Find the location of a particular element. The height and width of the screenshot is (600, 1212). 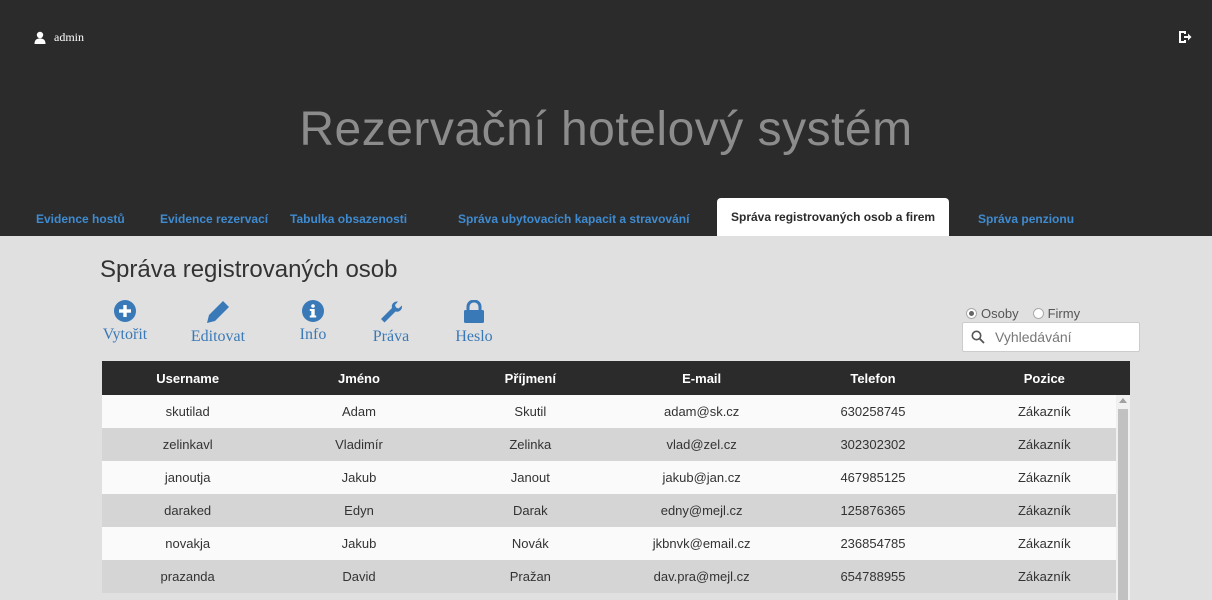

top-bar: admin is located at coordinates (606, 29).